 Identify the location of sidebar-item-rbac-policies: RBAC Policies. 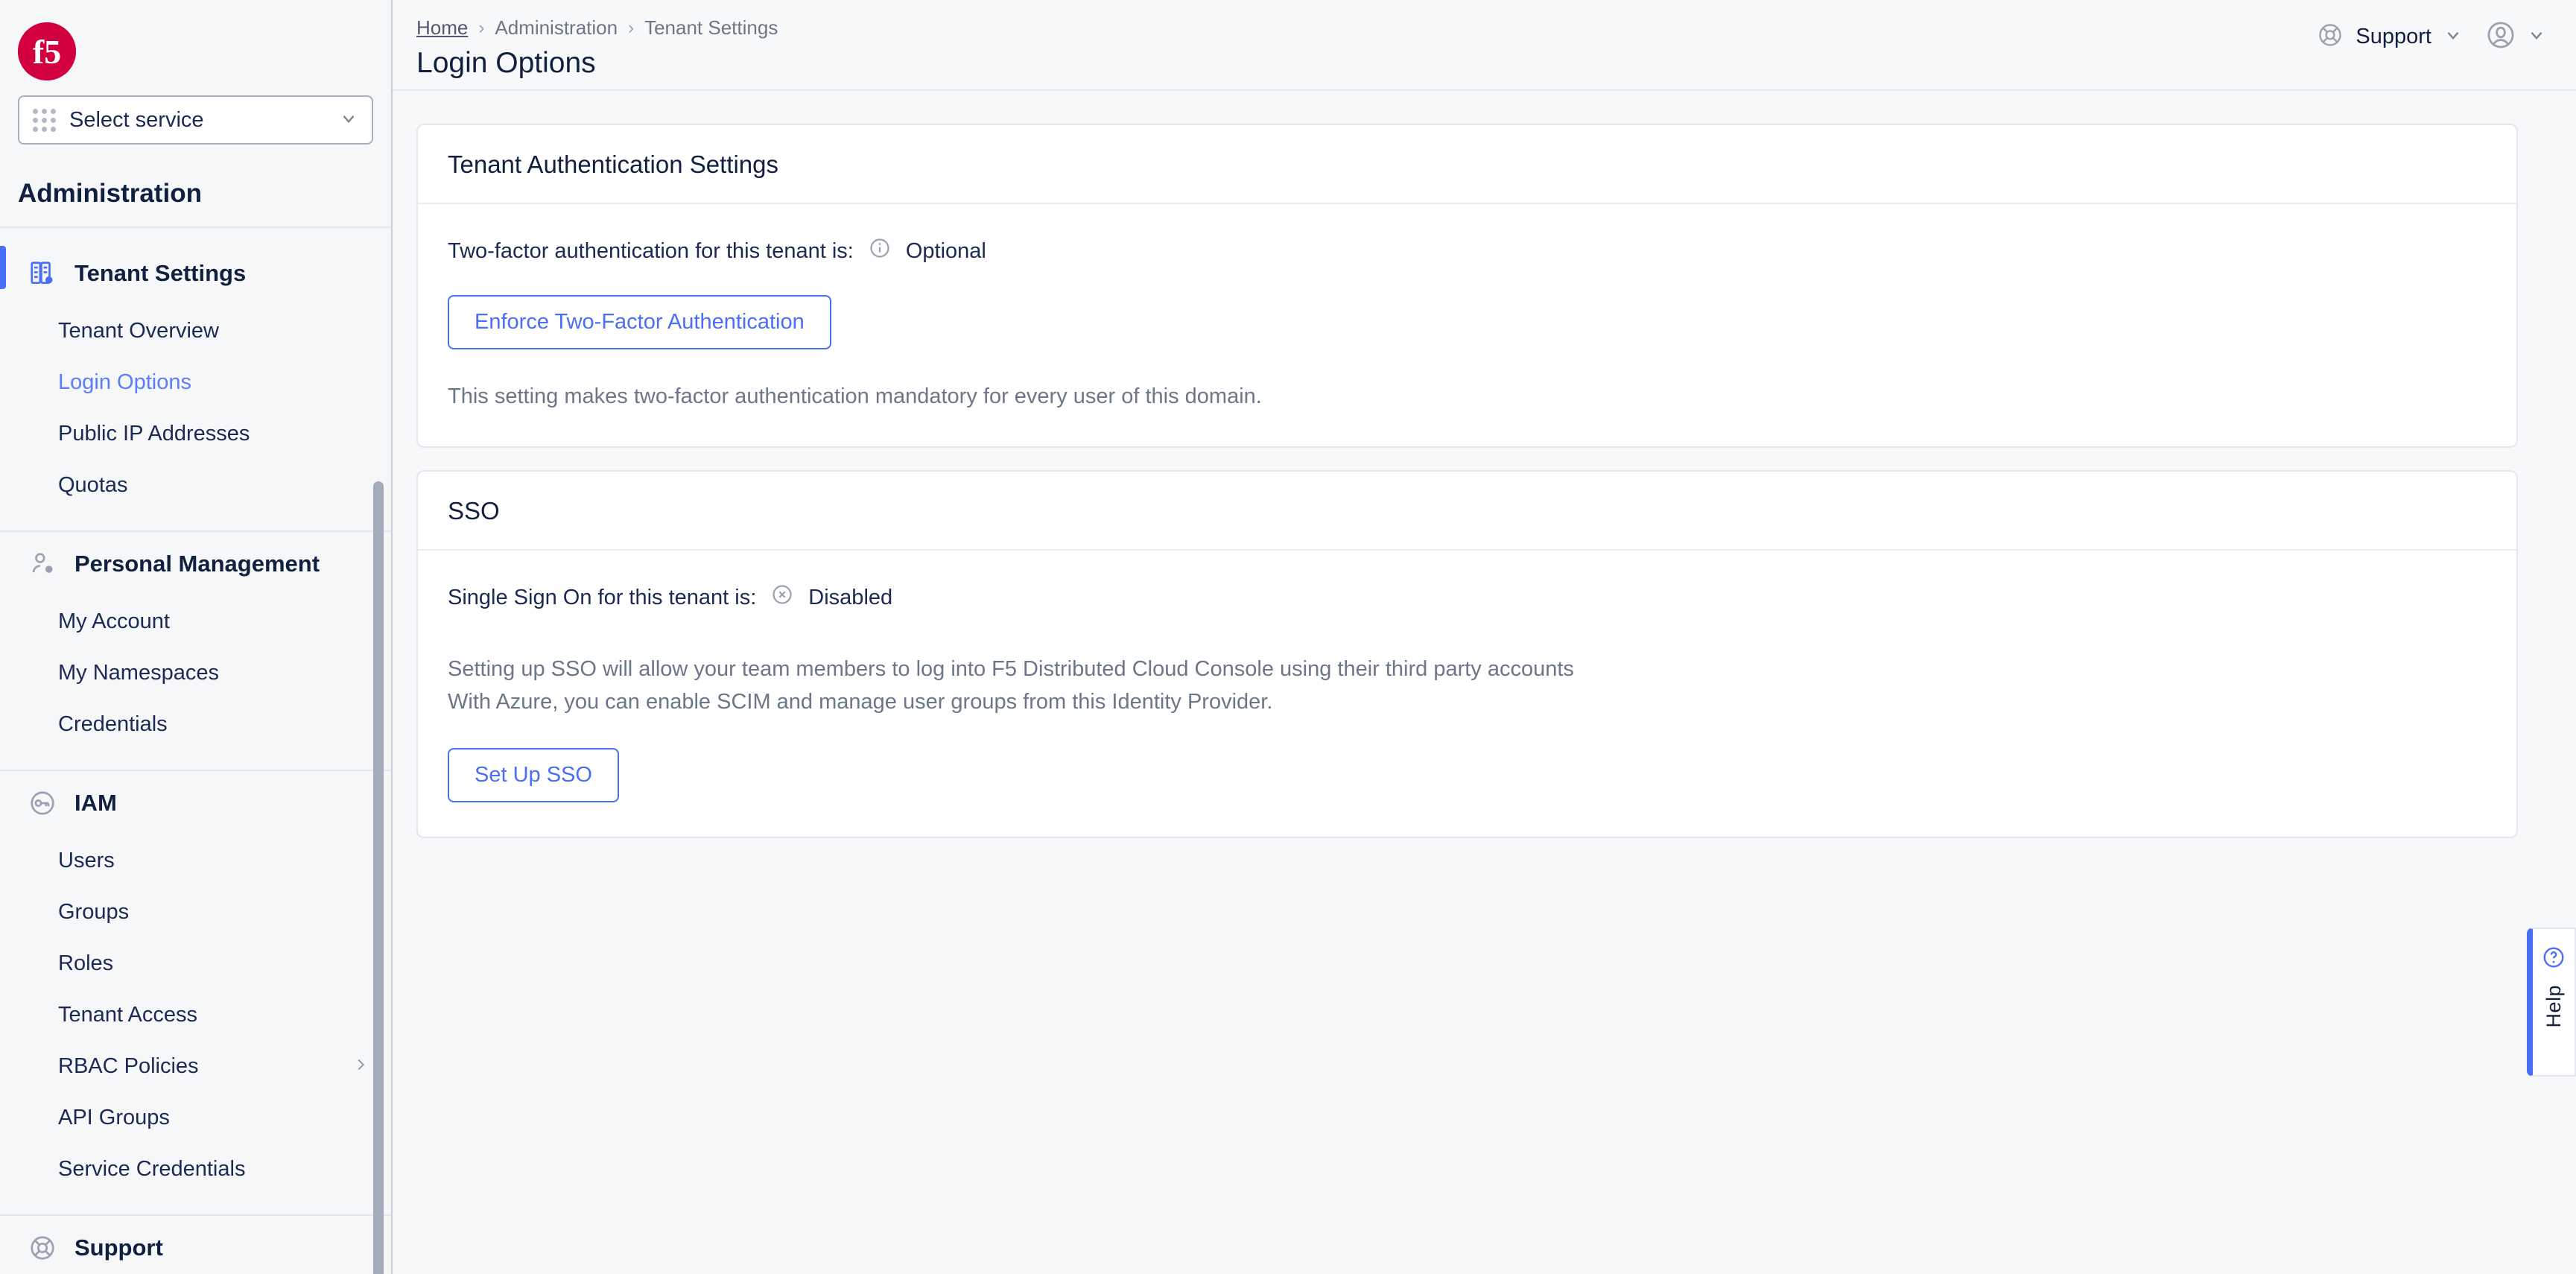
(195, 1066).